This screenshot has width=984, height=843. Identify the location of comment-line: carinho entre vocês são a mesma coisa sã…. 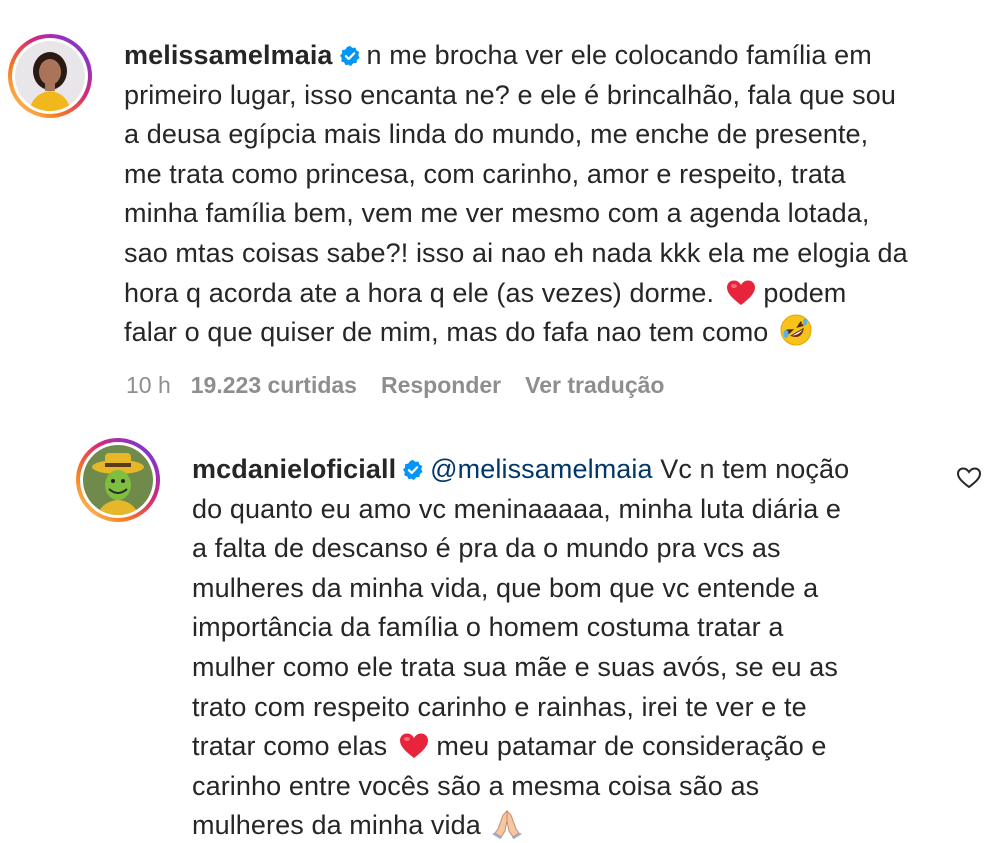
(476, 785).